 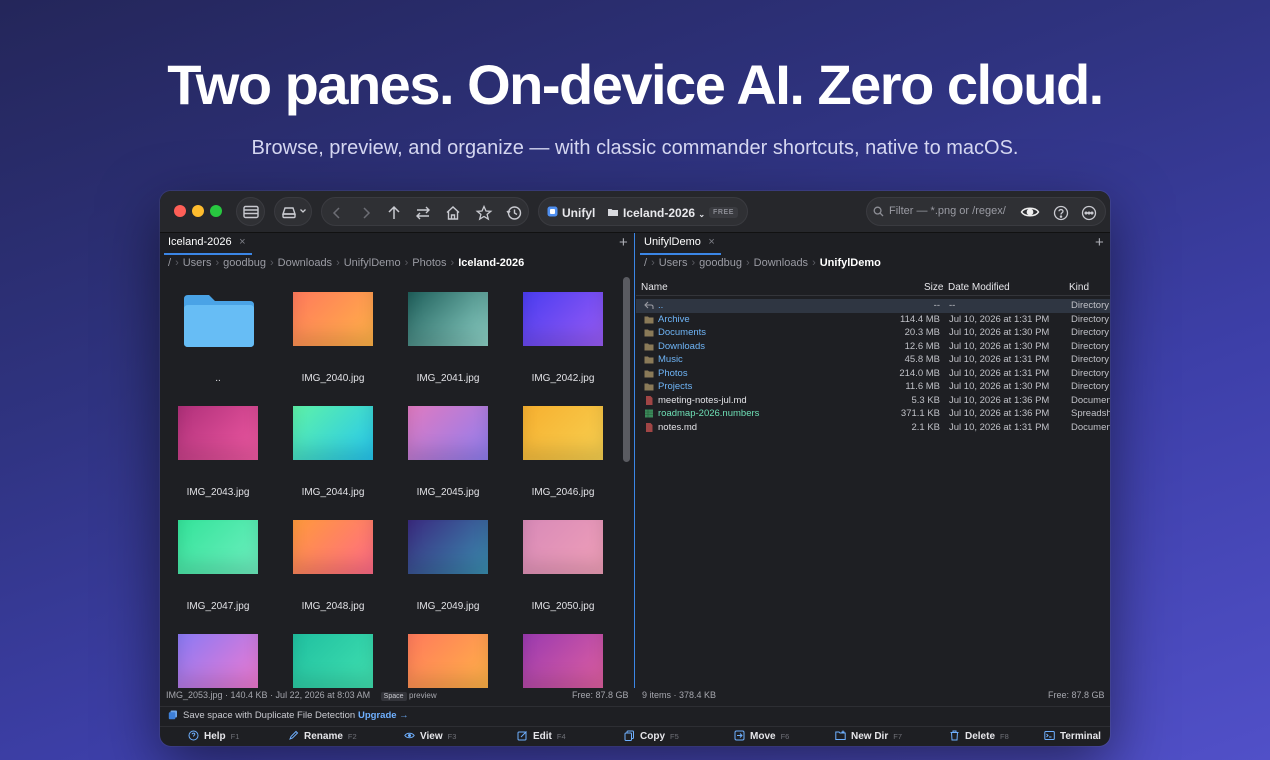 I want to click on pane-divider, so click(x=634, y=460).